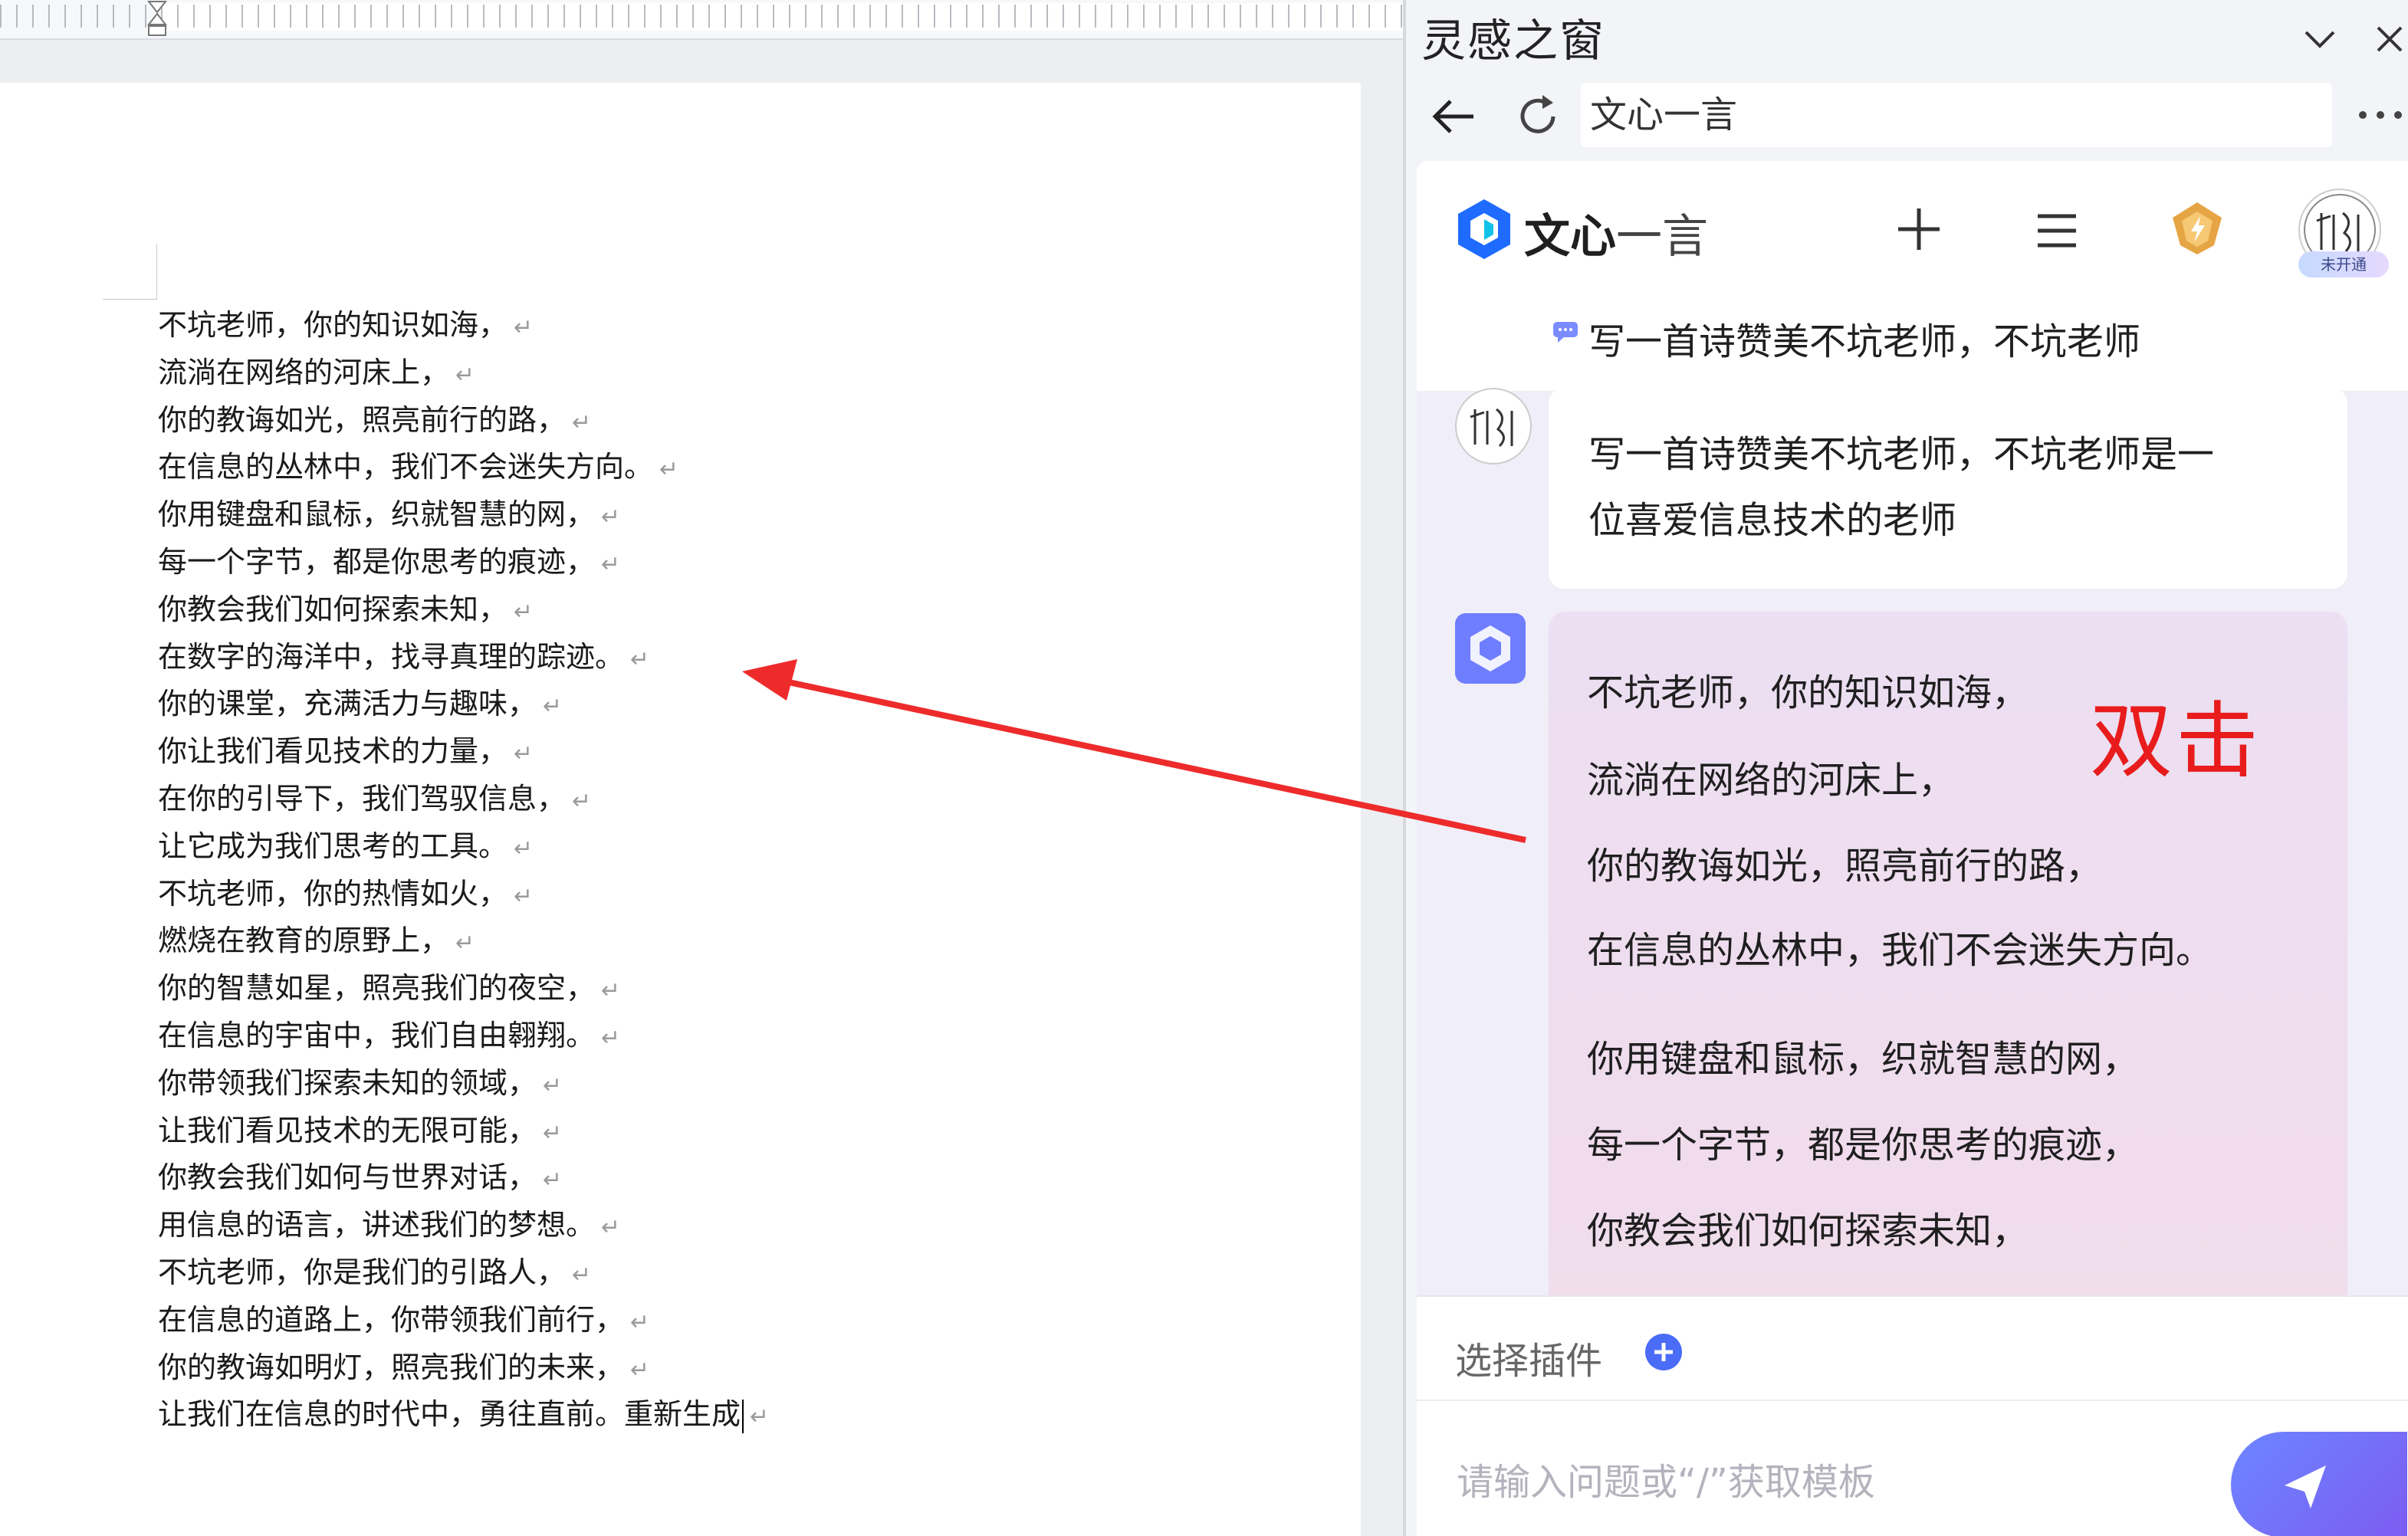  What do you see at coordinates (464, 847) in the screenshot?
I see `document-line: 让它成为我们思考的工具。 ↵` at bounding box center [464, 847].